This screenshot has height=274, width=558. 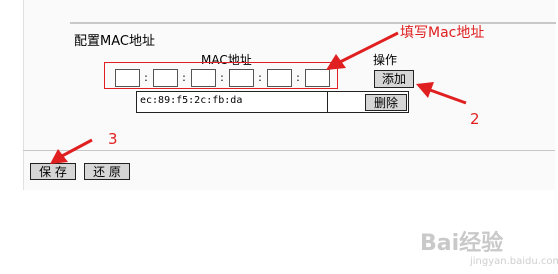 What do you see at coordinates (71, 151) in the screenshot?
I see `arrow-to-save-button-icon` at bounding box center [71, 151].